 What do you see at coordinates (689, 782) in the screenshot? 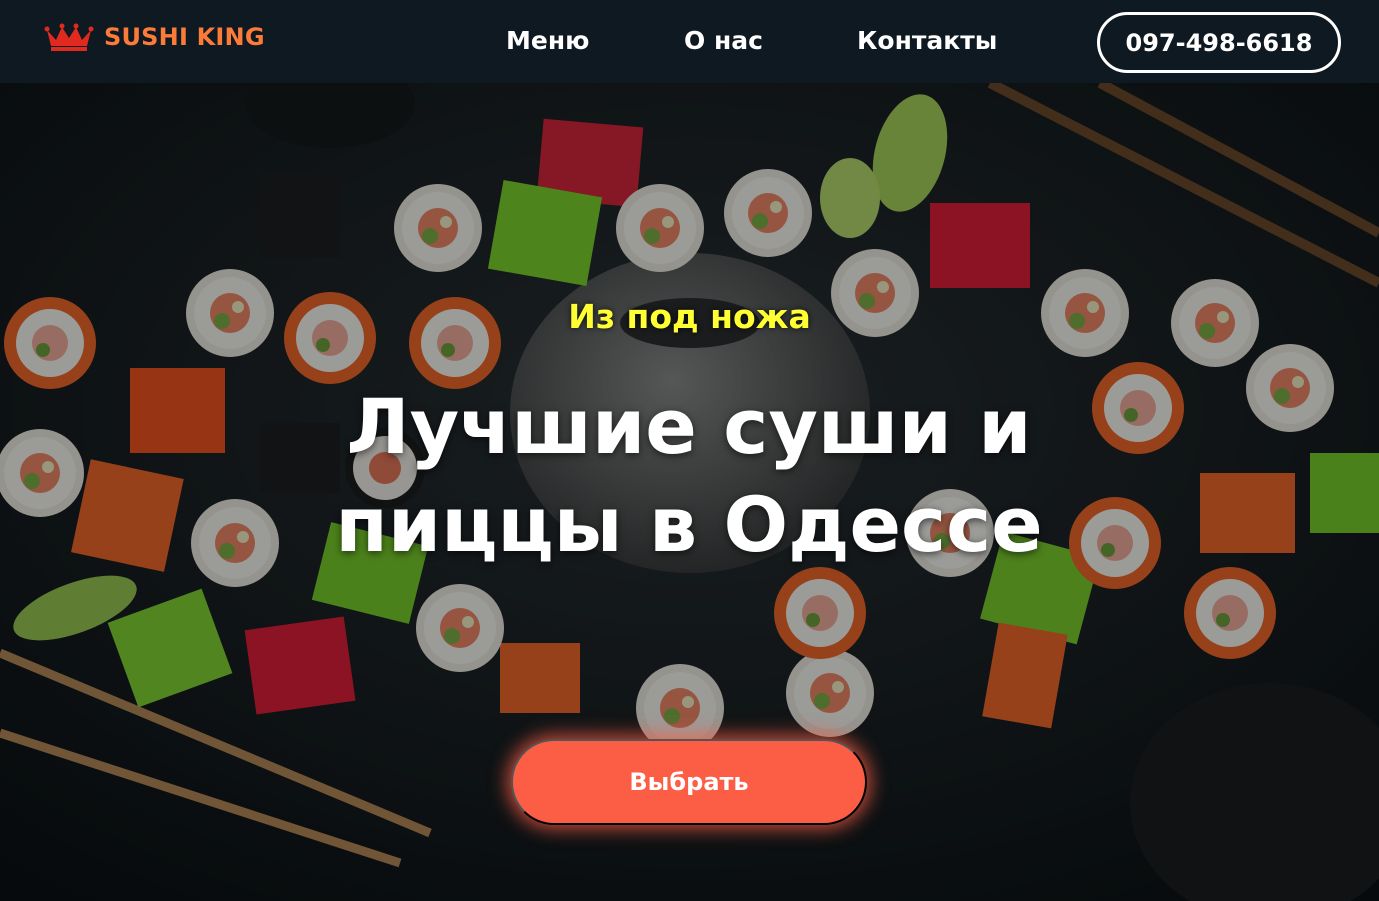
I see `choose-button: Выбрать` at bounding box center [689, 782].